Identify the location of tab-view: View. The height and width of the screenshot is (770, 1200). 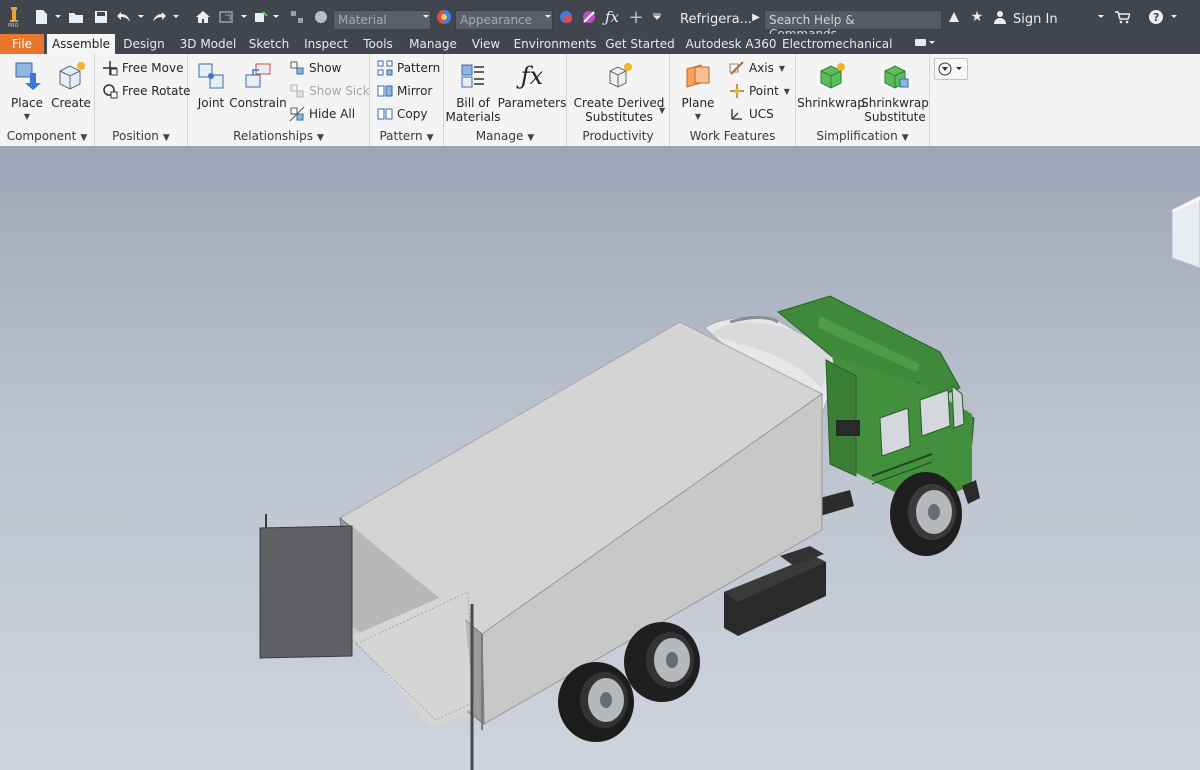
(486, 44).